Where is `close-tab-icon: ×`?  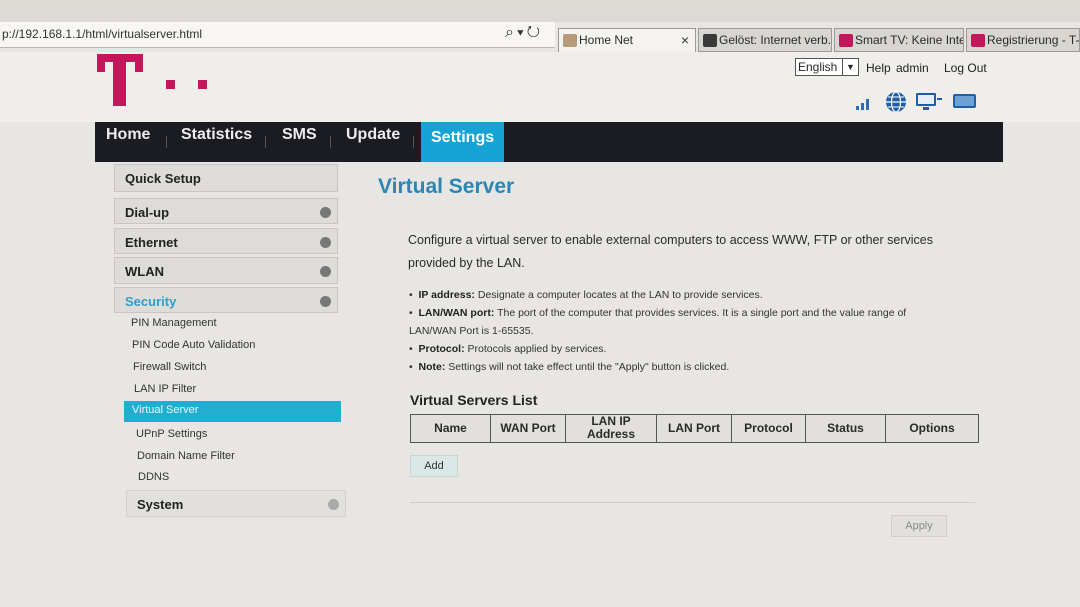
close-tab-icon: × is located at coordinates (685, 40).